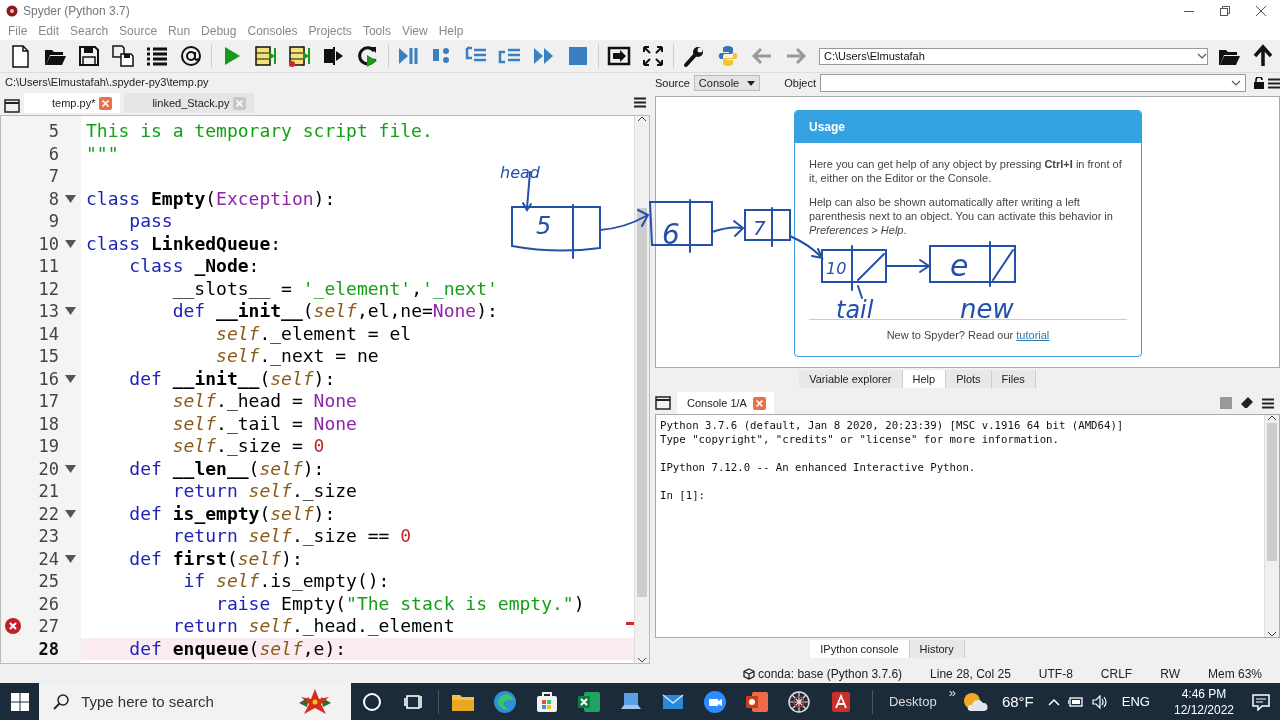 The height and width of the screenshot is (720, 1280). I want to click on run-cell-icon, so click(265, 56).